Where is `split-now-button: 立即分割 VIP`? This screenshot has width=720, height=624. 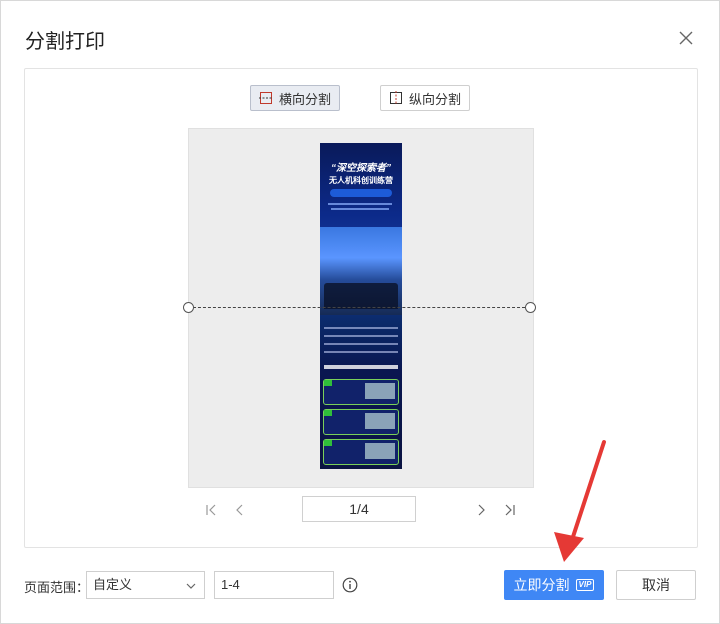
split-now-button: 立即分割 VIP is located at coordinates (554, 585).